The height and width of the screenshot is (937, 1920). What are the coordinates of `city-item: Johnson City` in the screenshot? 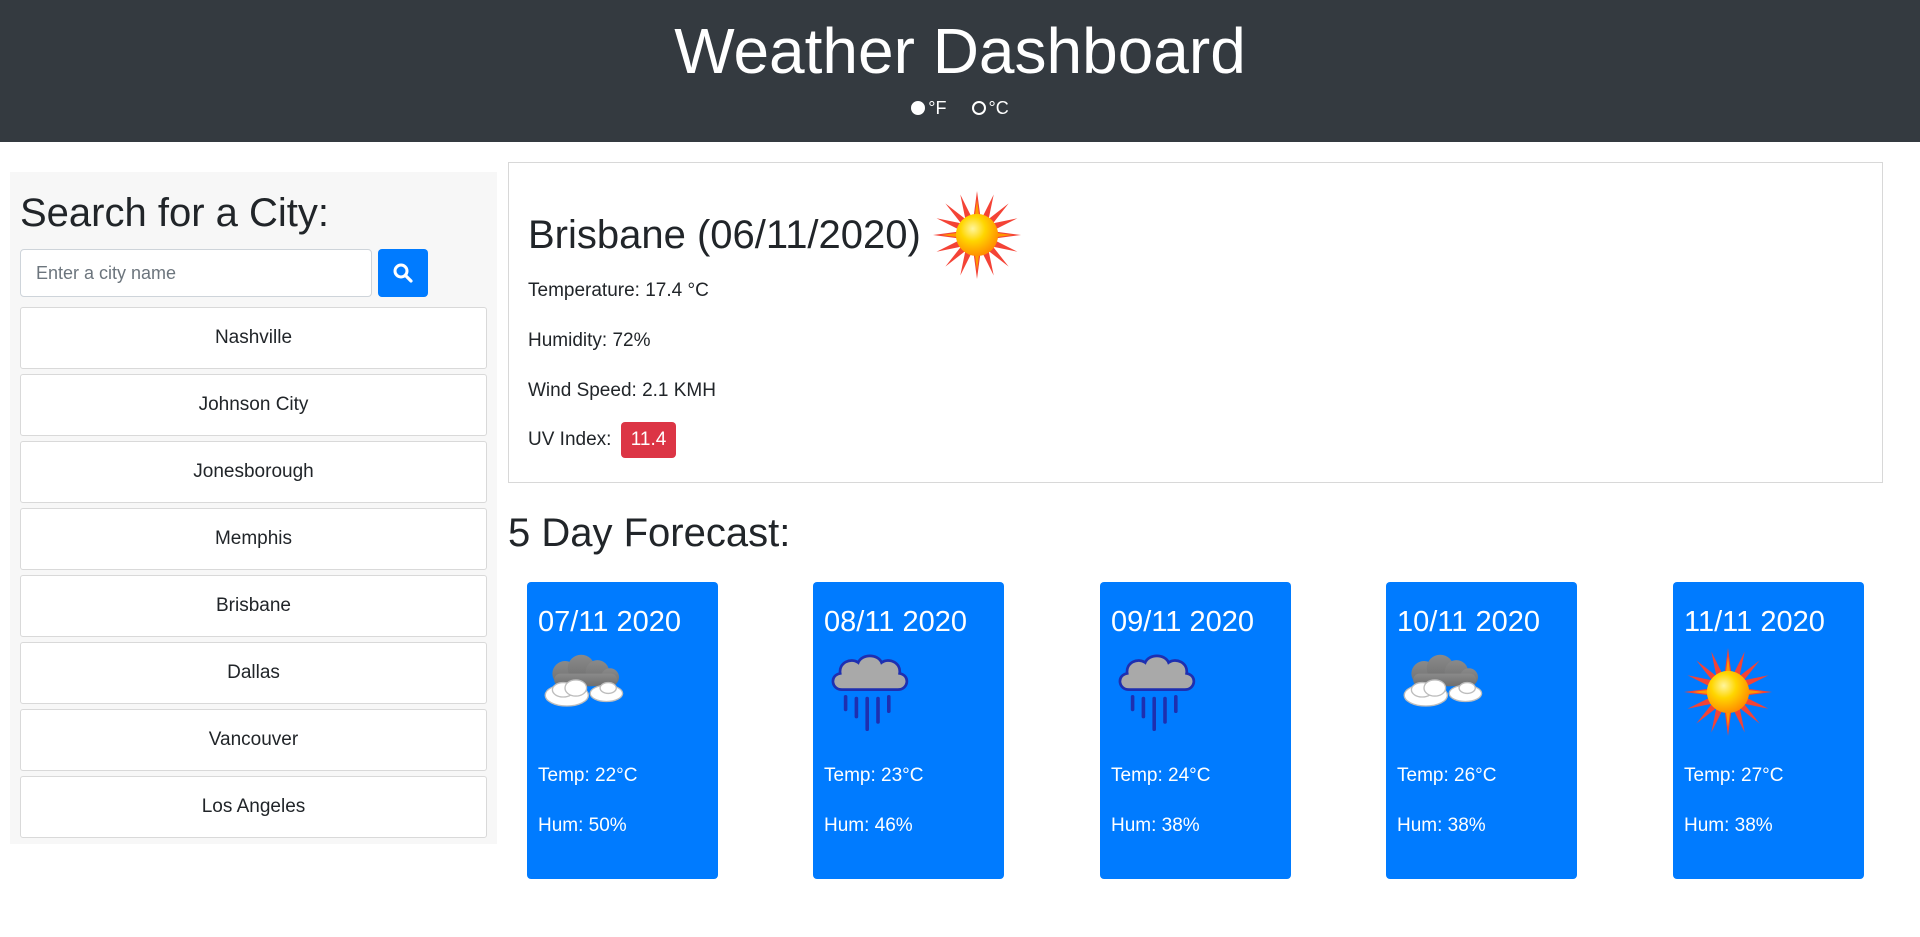 It's located at (253, 405).